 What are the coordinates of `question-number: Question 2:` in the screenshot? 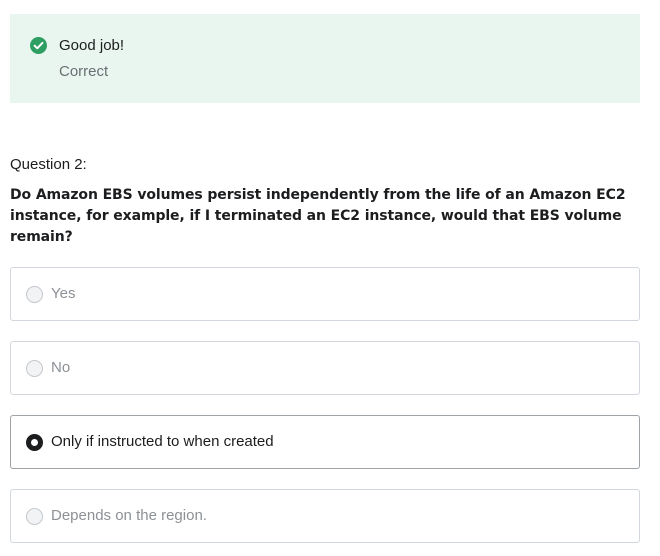 It's located at (48, 164).